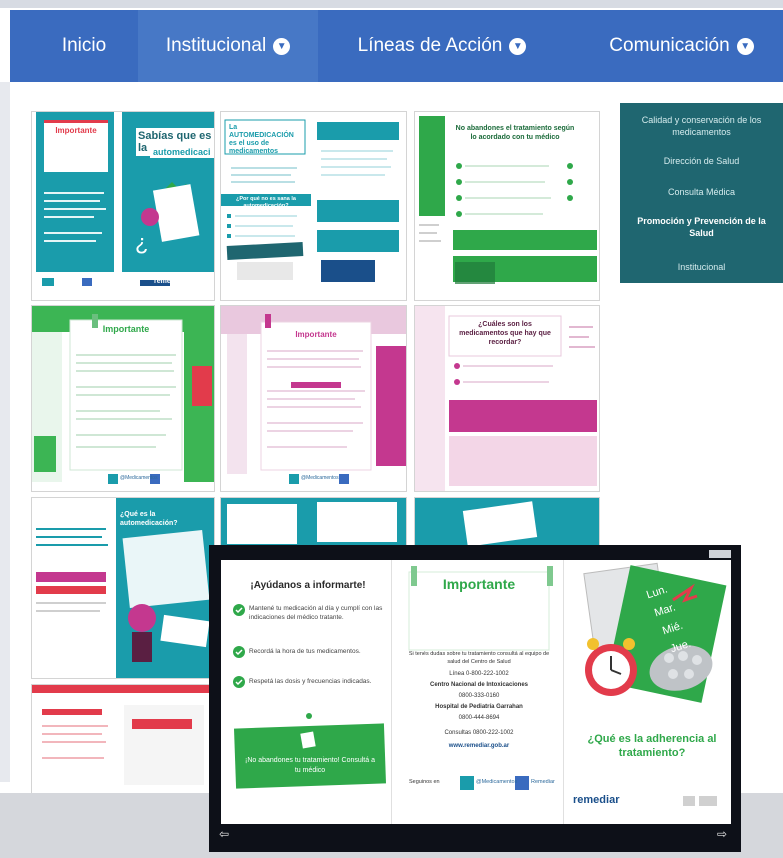  I want to click on nav-item-comunicacion: Comunicación ▼, so click(664, 46).